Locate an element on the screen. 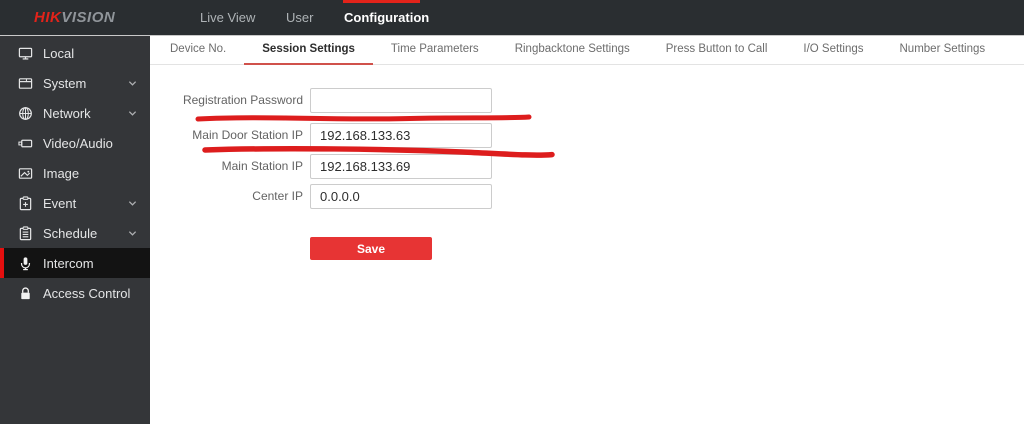 Image resolution: width=1024 pixels, height=424 pixels. sidebar-item-image: Image is located at coordinates (75, 173).